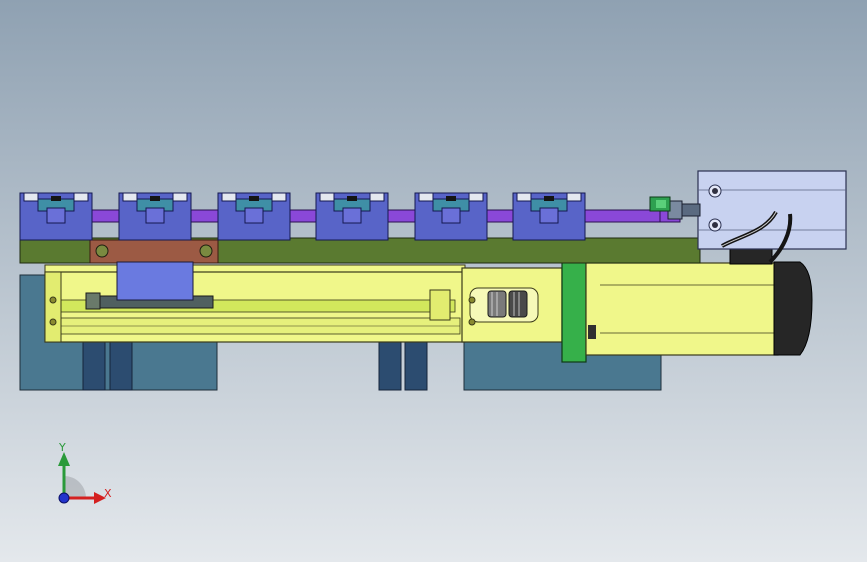 Image resolution: width=867 pixels, height=562 pixels. I want to click on motor-rear-cap, so click(793, 308).